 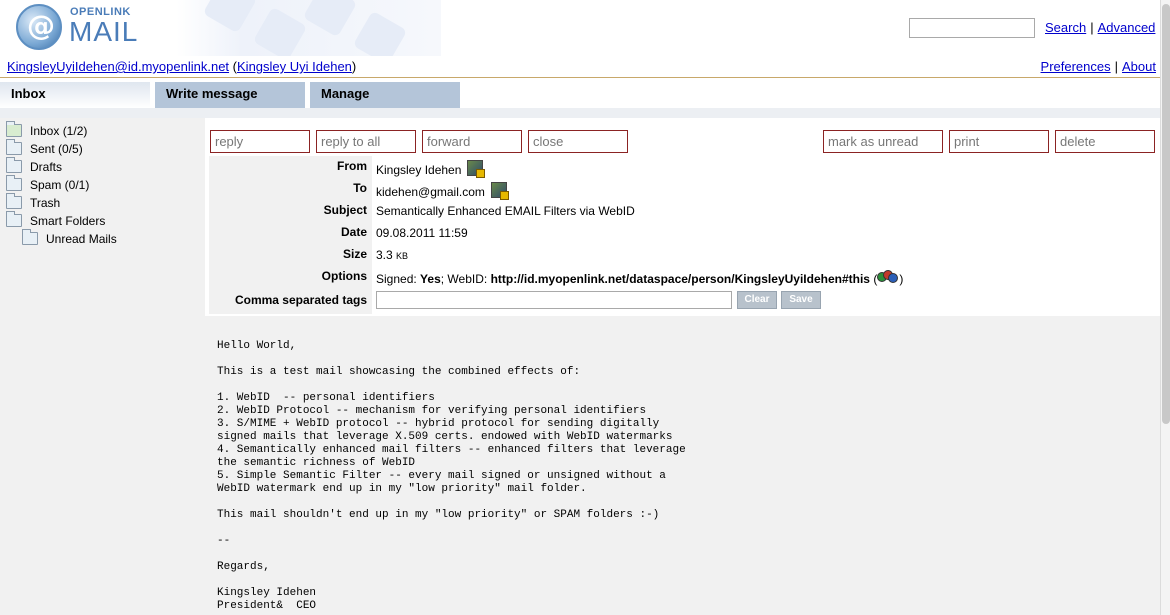 I want to click on date-label: Date, so click(x=353, y=232).